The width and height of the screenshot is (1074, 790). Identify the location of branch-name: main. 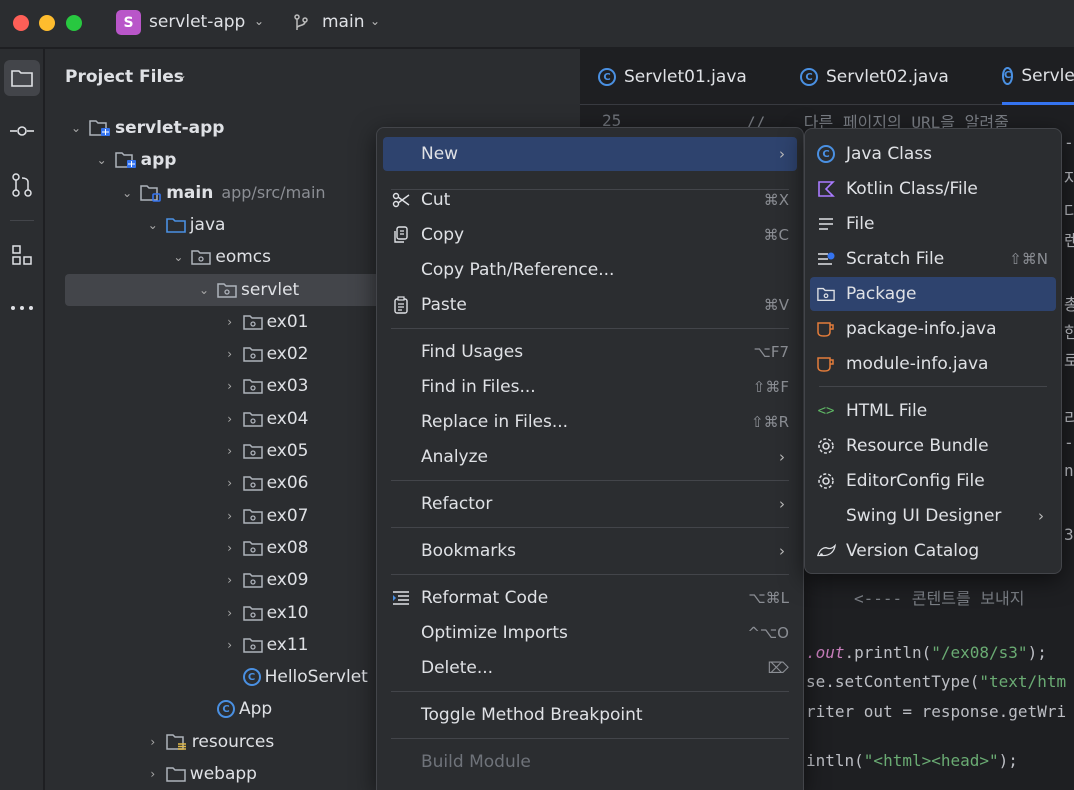
(343, 22).